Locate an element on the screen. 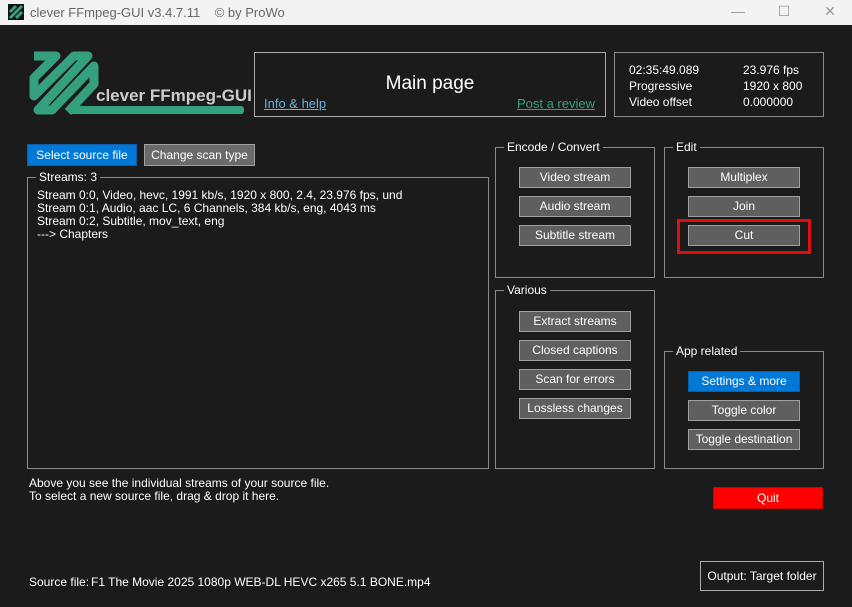 Image resolution: width=852 pixels, height=607 pixels. app-related-legend: App related is located at coordinates (707, 351).